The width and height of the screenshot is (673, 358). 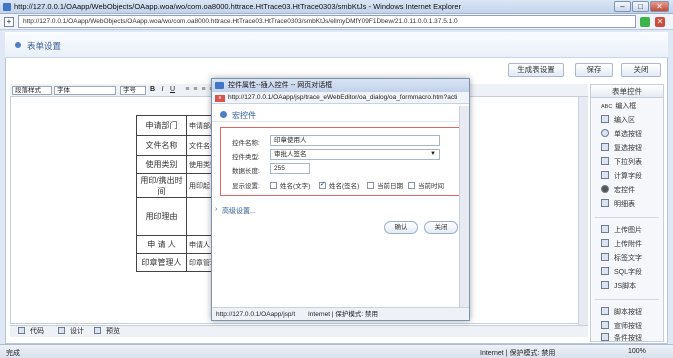 I want to click on cancel-button: 关闭, so click(x=441, y=227).